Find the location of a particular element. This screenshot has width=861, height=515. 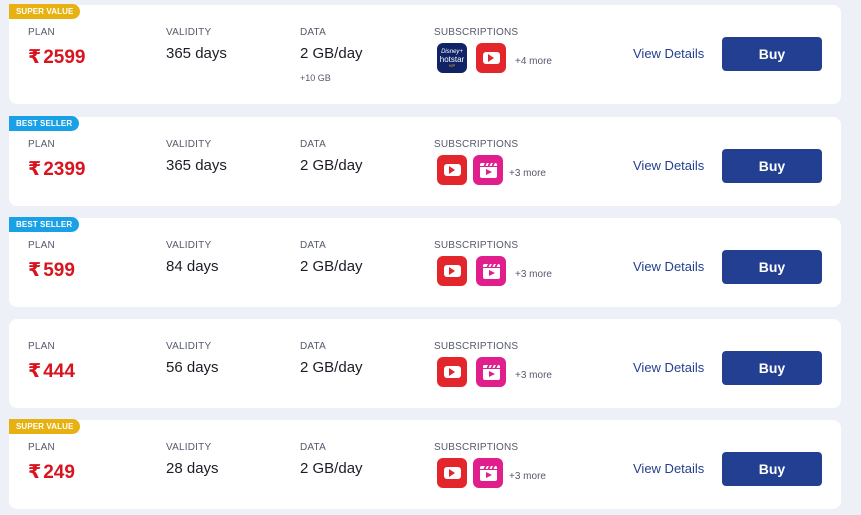

price-value: 249 is located at coordinates (59, 472).